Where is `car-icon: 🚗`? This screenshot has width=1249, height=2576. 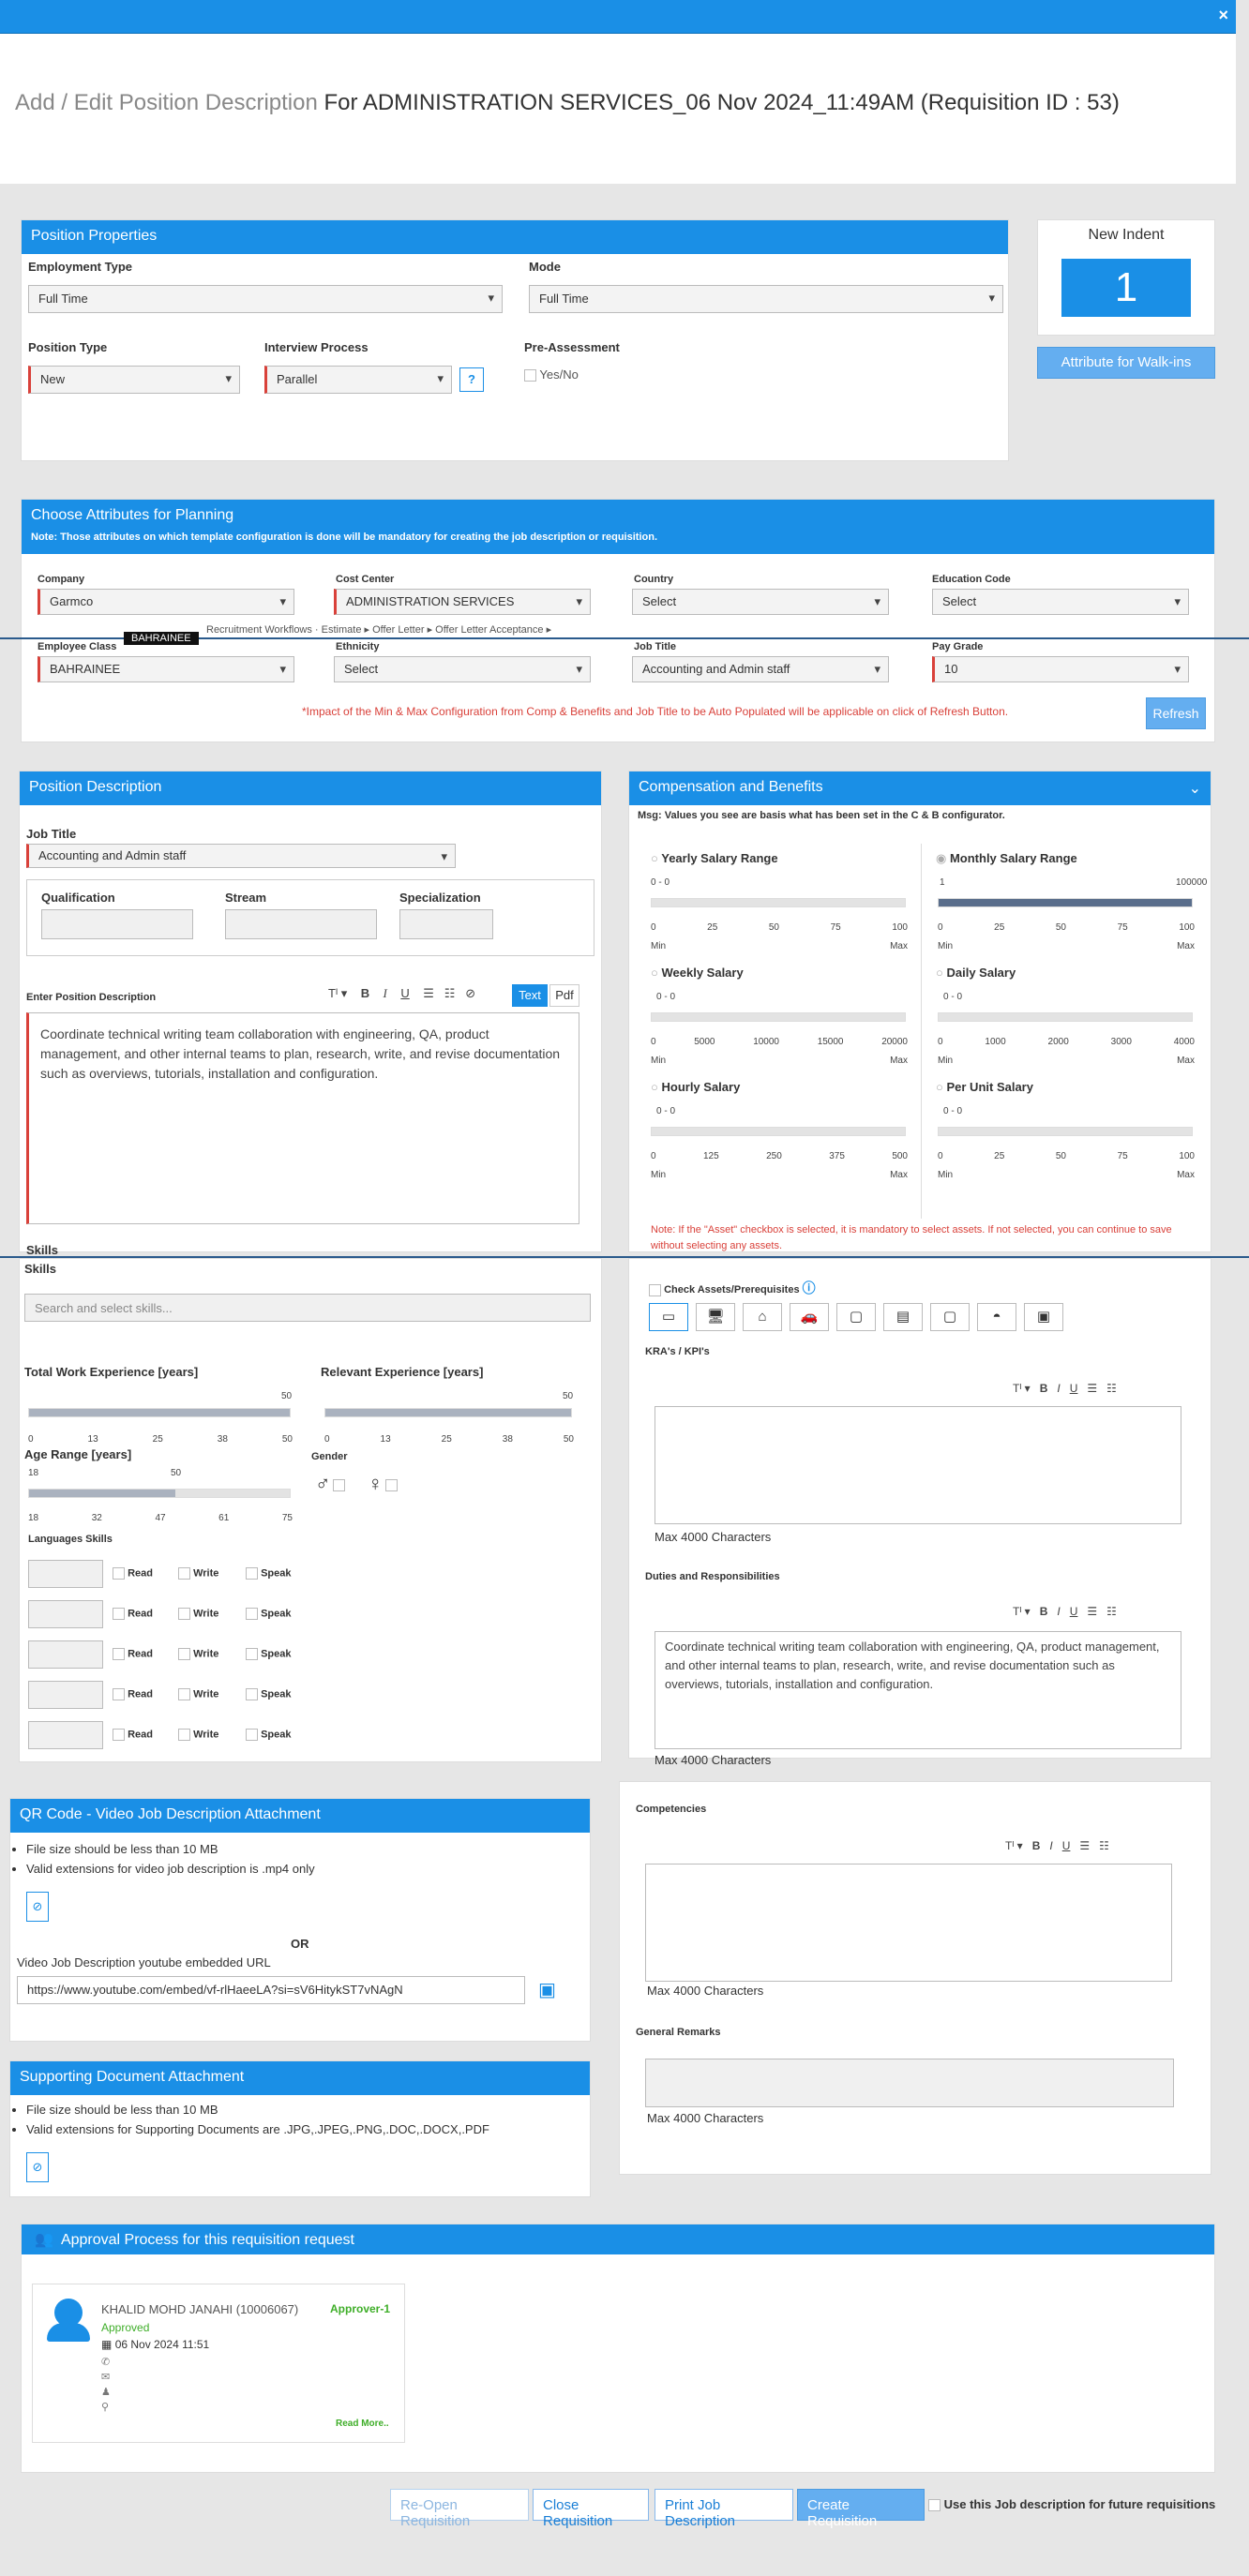
car-icon: 🚗 is located at coordinates (809, 1317).